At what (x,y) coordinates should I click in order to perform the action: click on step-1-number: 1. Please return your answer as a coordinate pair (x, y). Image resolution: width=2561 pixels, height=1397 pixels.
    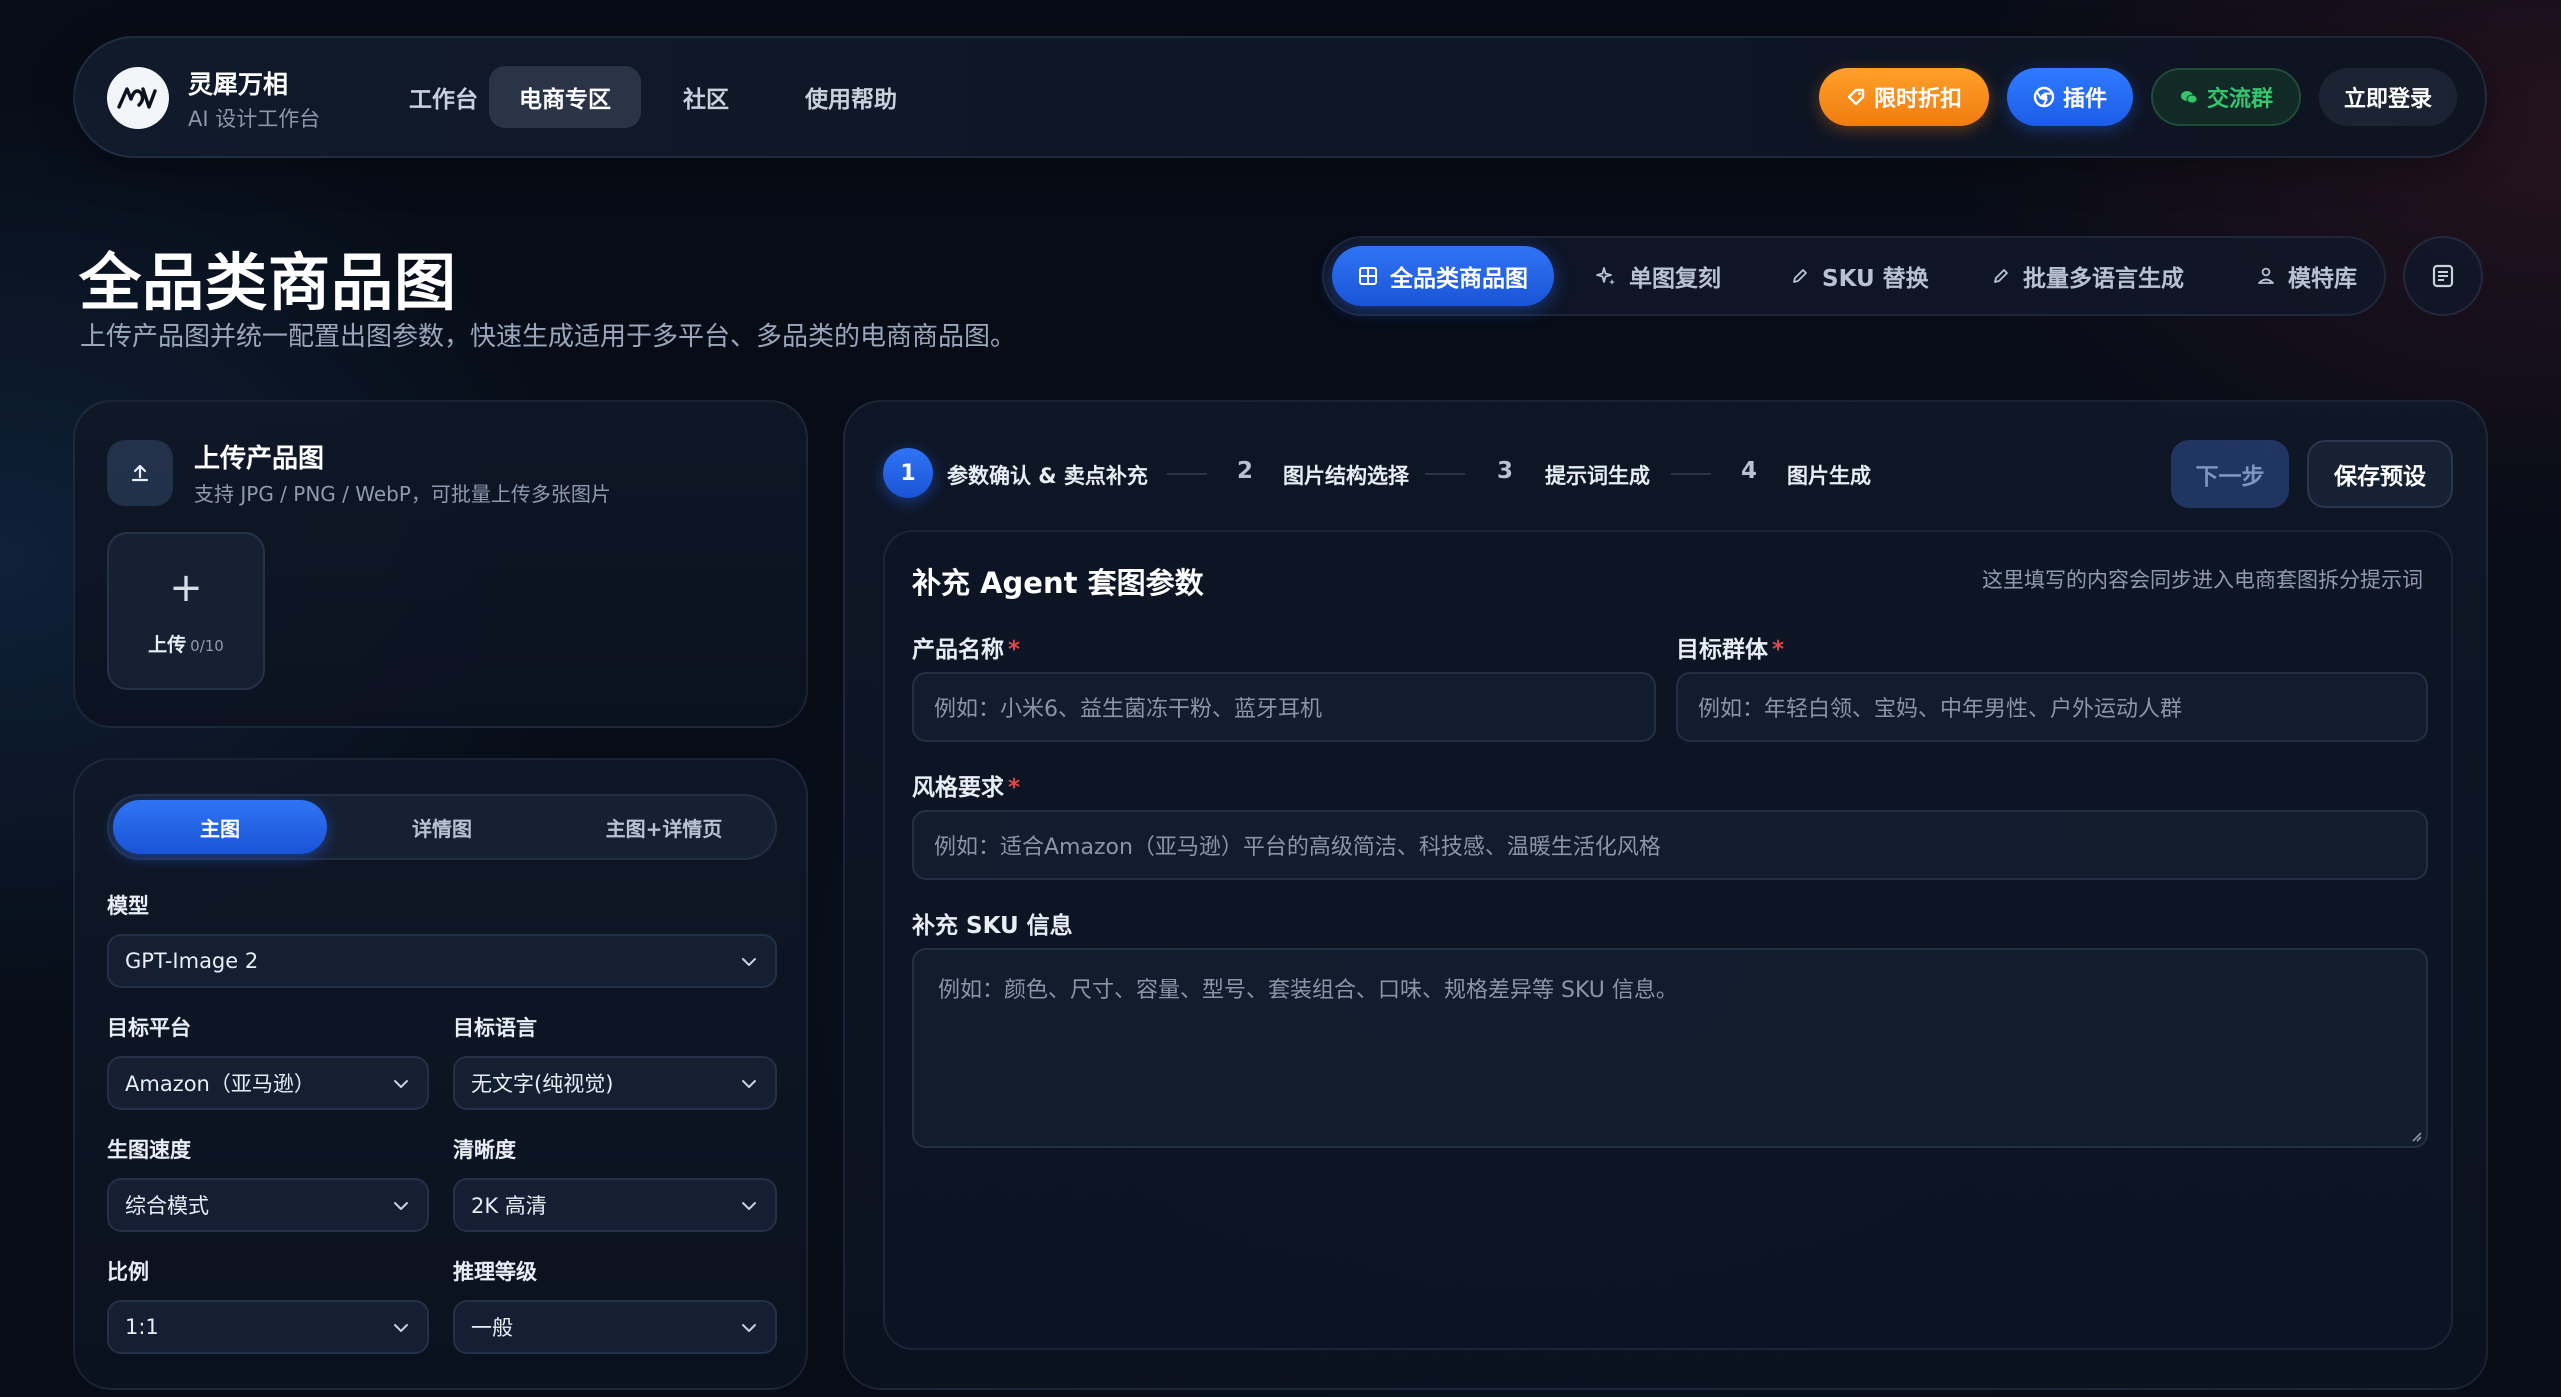
    Looking at the image, I should click on (908, 473).